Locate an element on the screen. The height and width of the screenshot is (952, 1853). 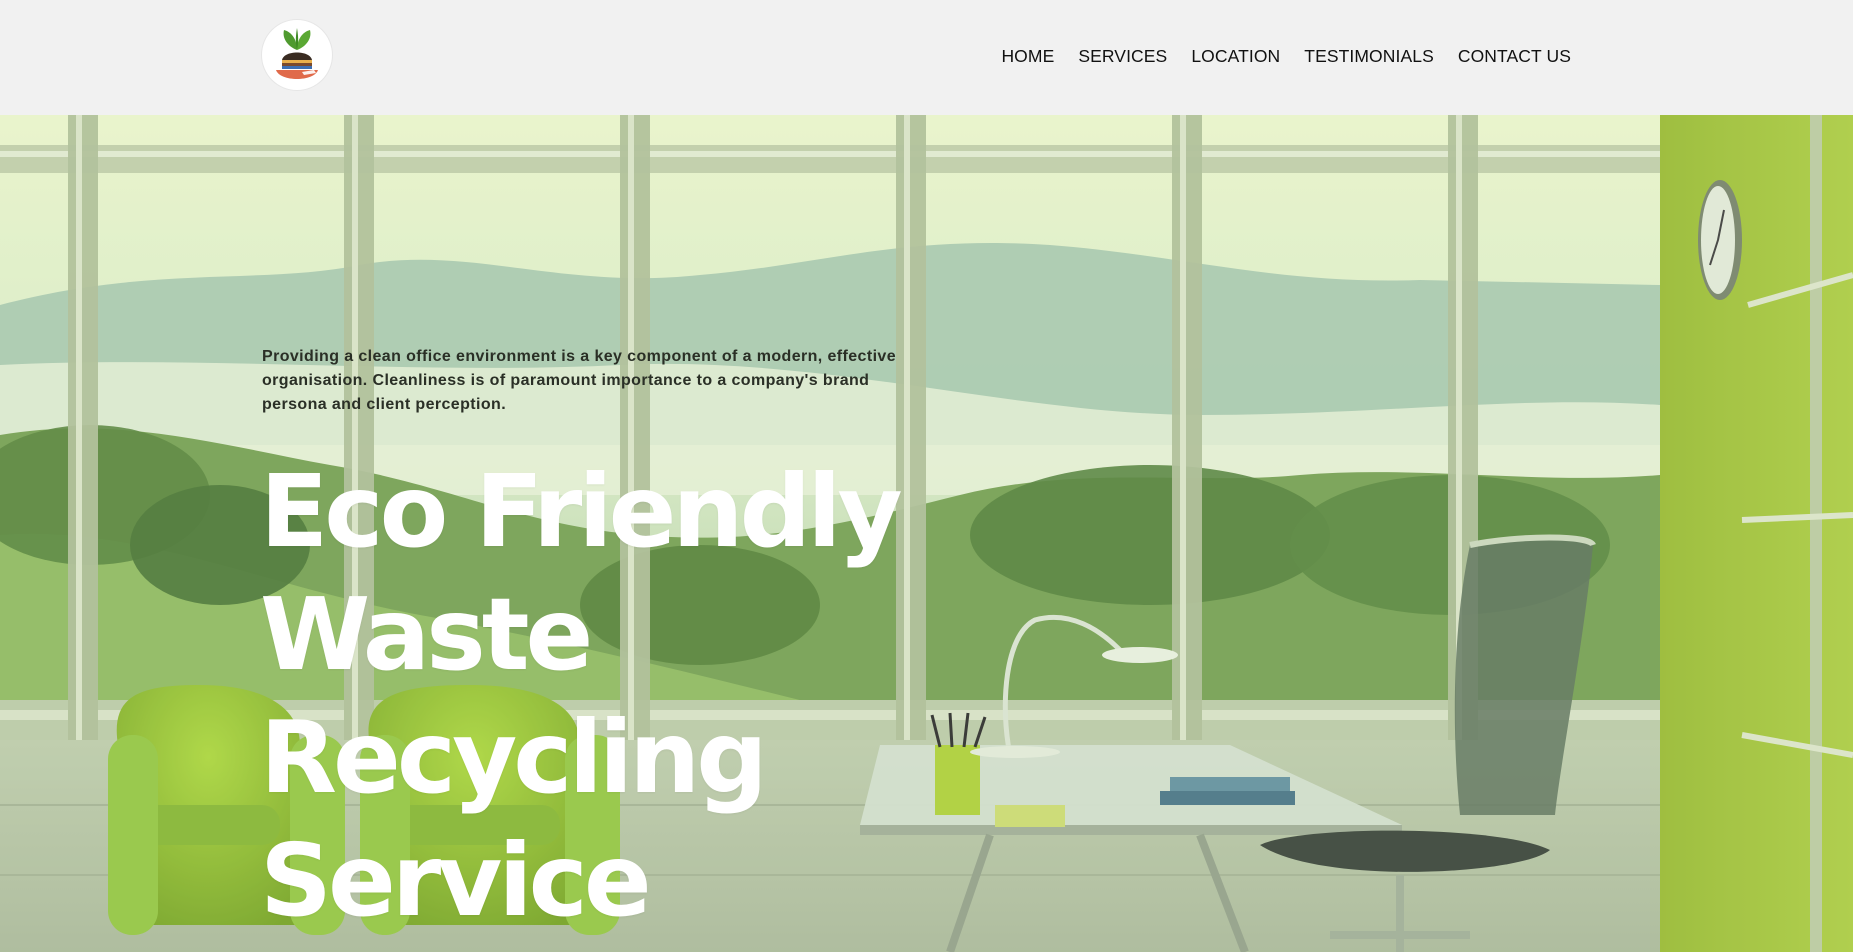
headline-line: Service is located at coordinates (456, 880).